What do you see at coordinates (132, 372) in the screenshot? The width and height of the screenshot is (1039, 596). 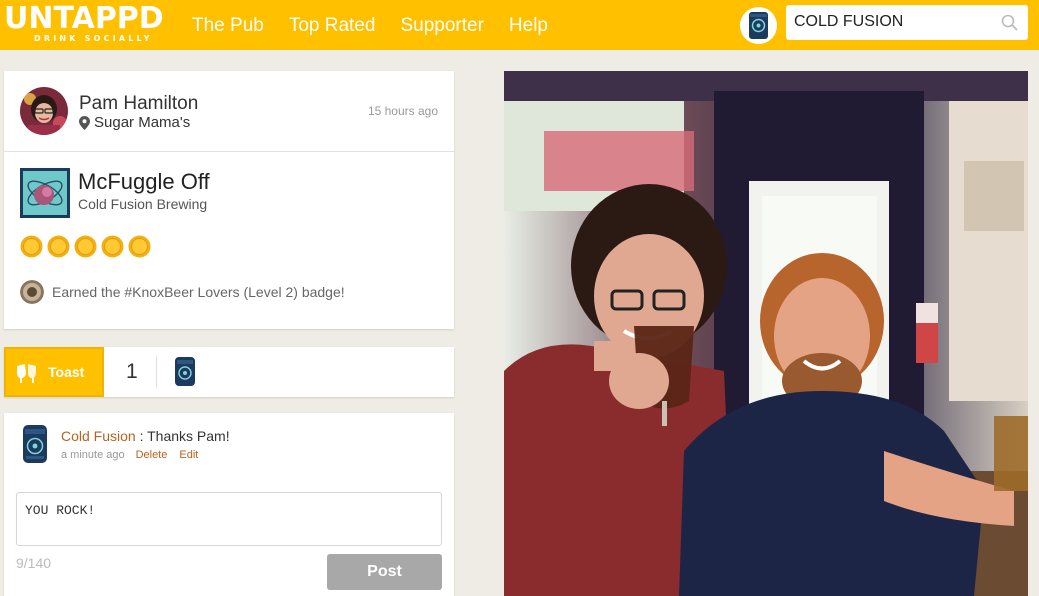 I see `toast-count: 1` at bounding box center [132, 372].